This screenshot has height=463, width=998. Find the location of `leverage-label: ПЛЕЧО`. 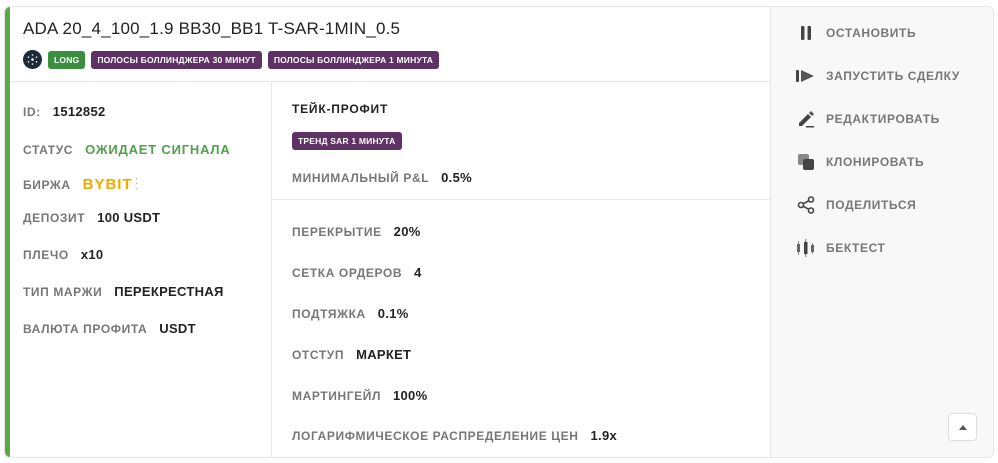

leverage-label: ПЛЕЧО is located at coordinates (46, 254).